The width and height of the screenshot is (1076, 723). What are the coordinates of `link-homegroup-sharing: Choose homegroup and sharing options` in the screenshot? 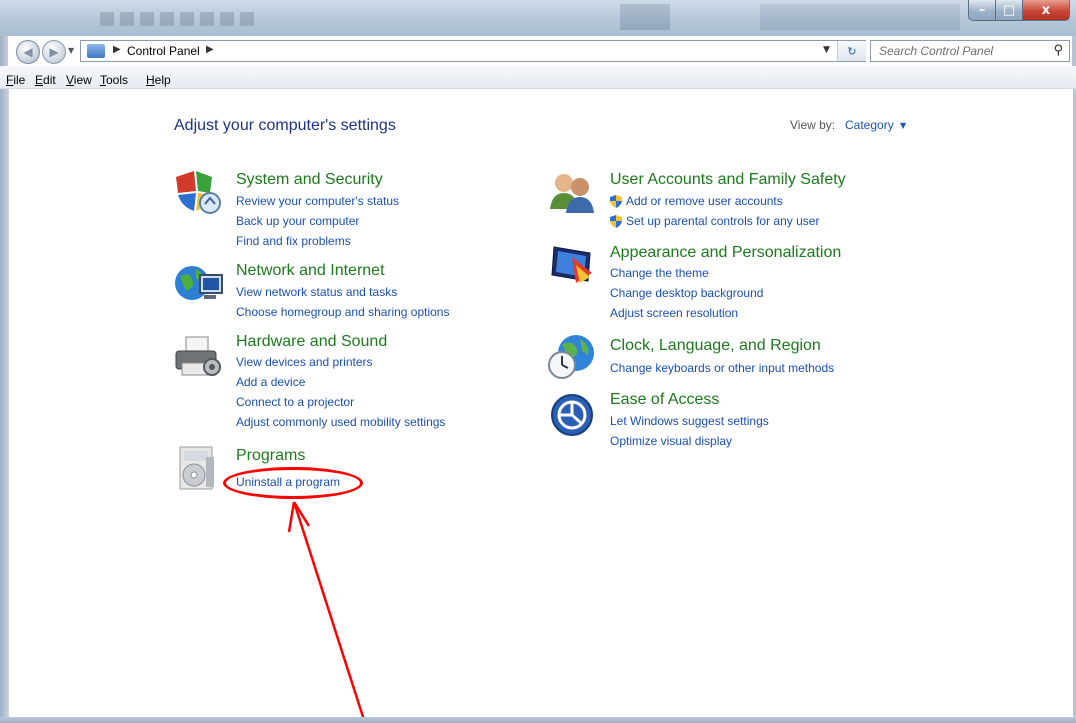 It's located at (342, 312).